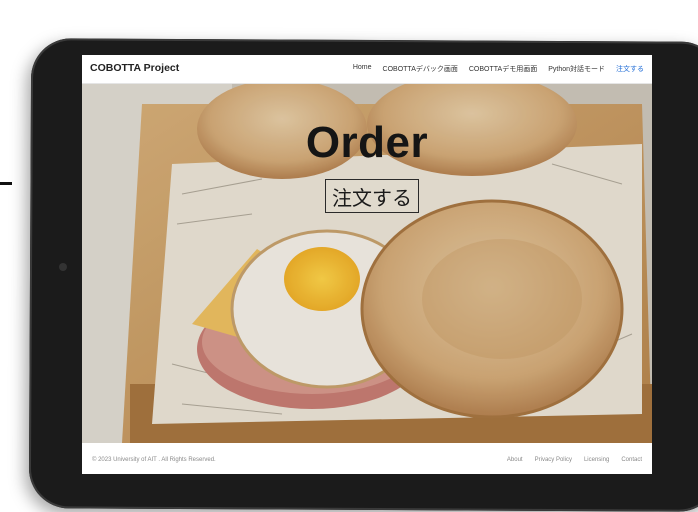  What do you see at coordinates (630, 69) in the screenshot?
I see `nav-item-order: 注文する` at bounding box center [630, 69].